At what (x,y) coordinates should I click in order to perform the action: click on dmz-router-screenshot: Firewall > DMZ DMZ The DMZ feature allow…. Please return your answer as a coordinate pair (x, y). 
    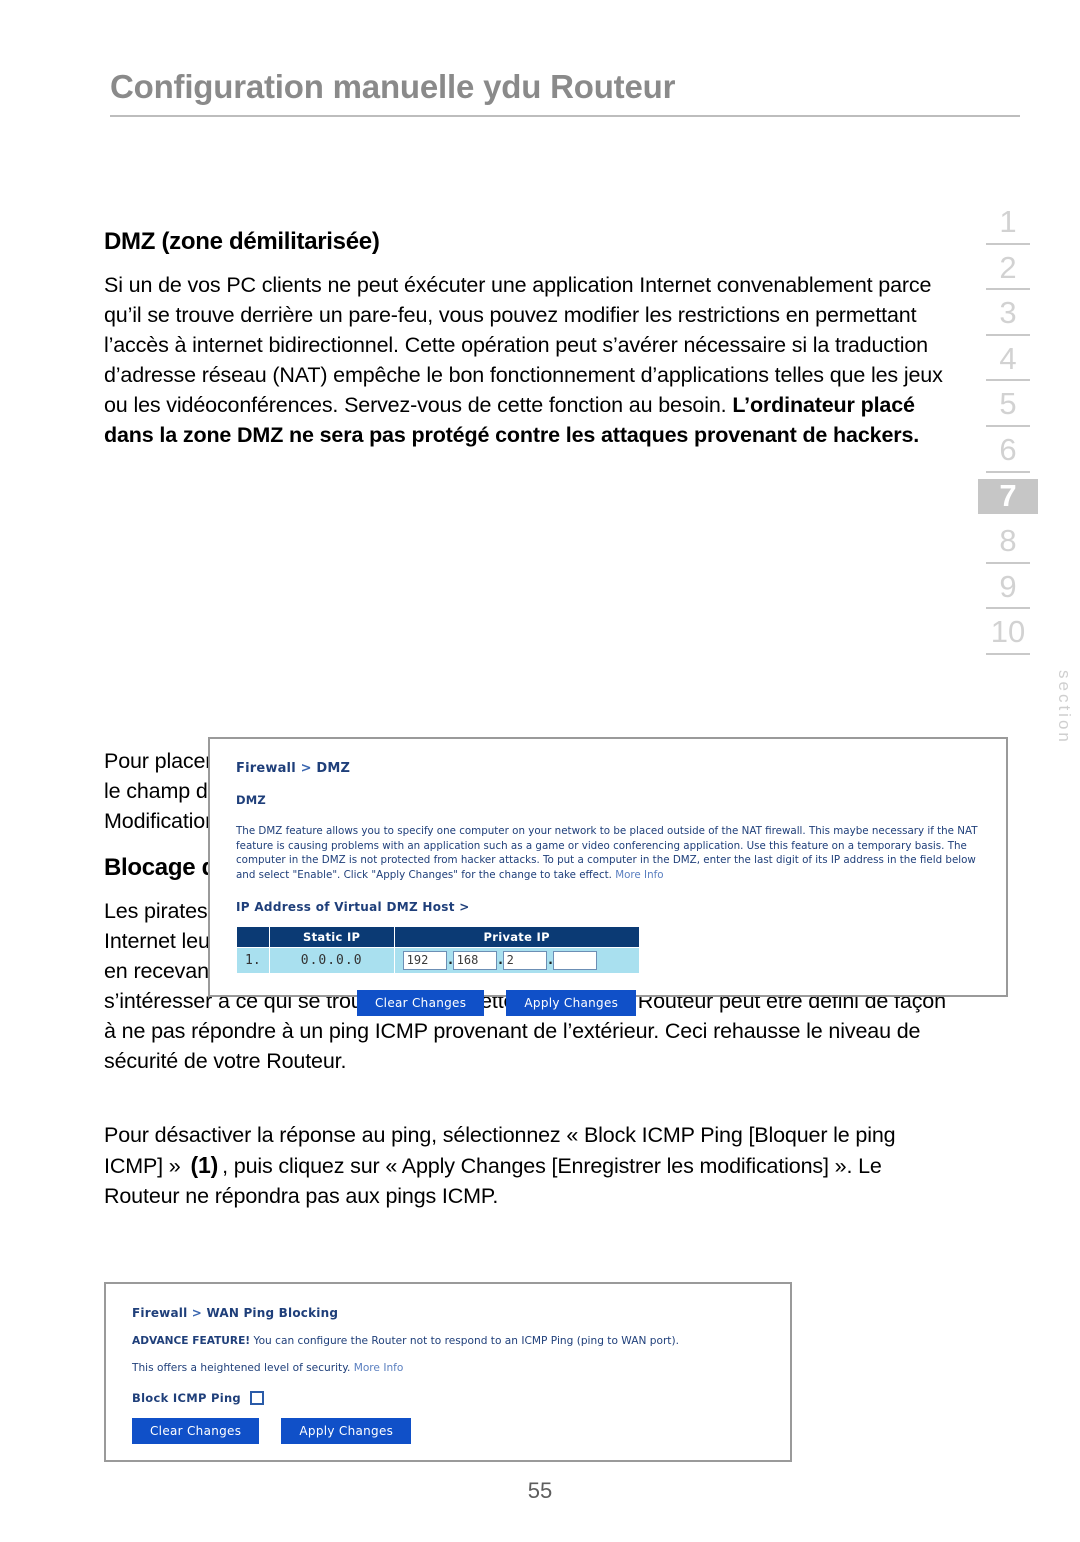
    Looking at the image, I should click on (608, 876).